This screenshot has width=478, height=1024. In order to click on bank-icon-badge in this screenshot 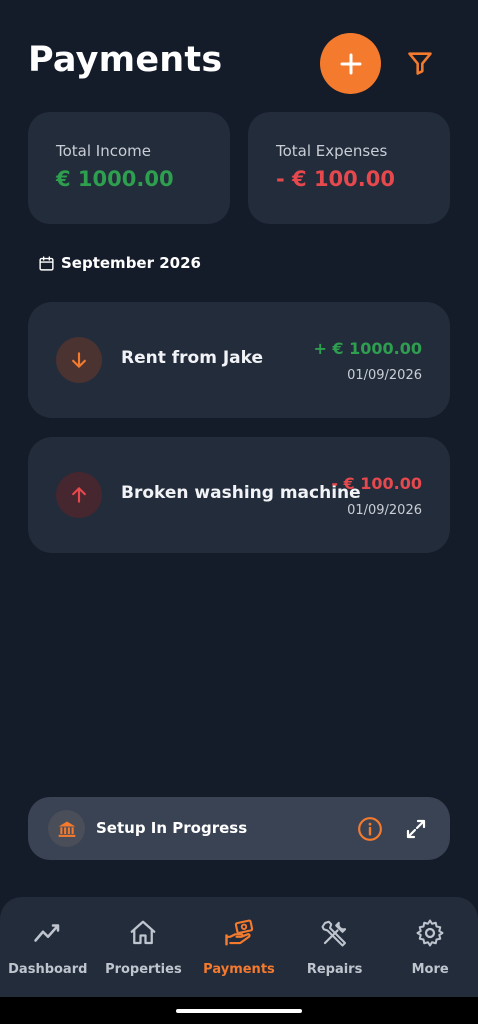, I will do `click(66, 828)`.